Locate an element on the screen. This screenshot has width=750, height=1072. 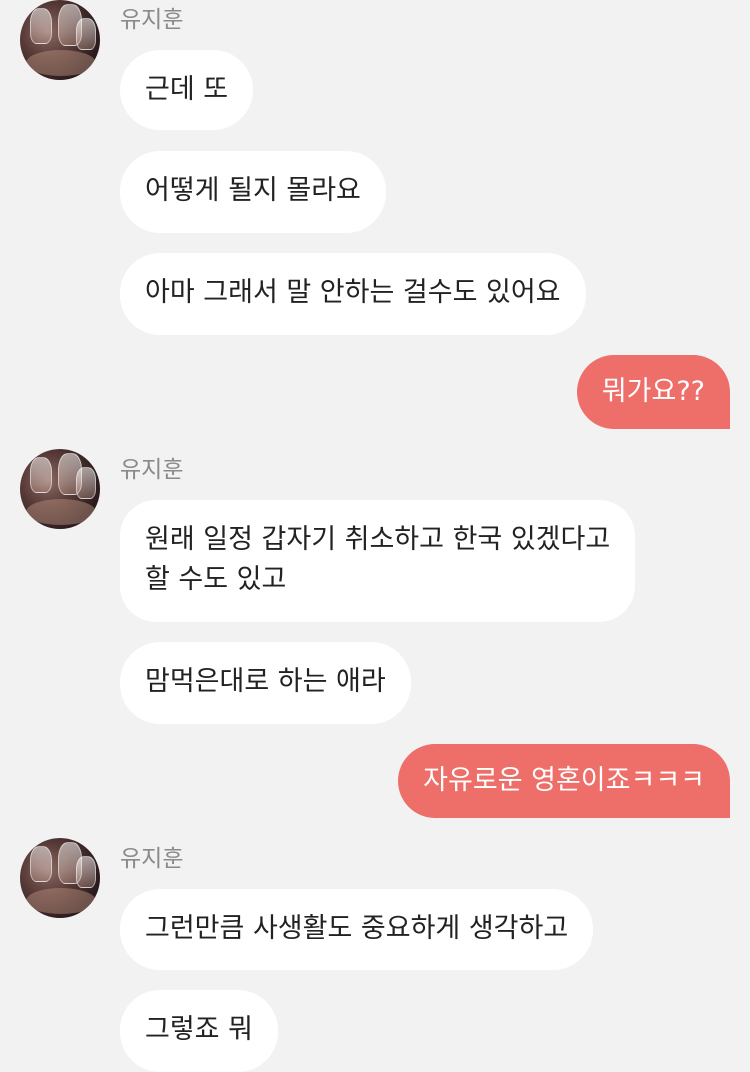
message-bubble-incoming: 아마 그래서 말 안하는 걸수도 있어요 is located at coordinates (353, 294).